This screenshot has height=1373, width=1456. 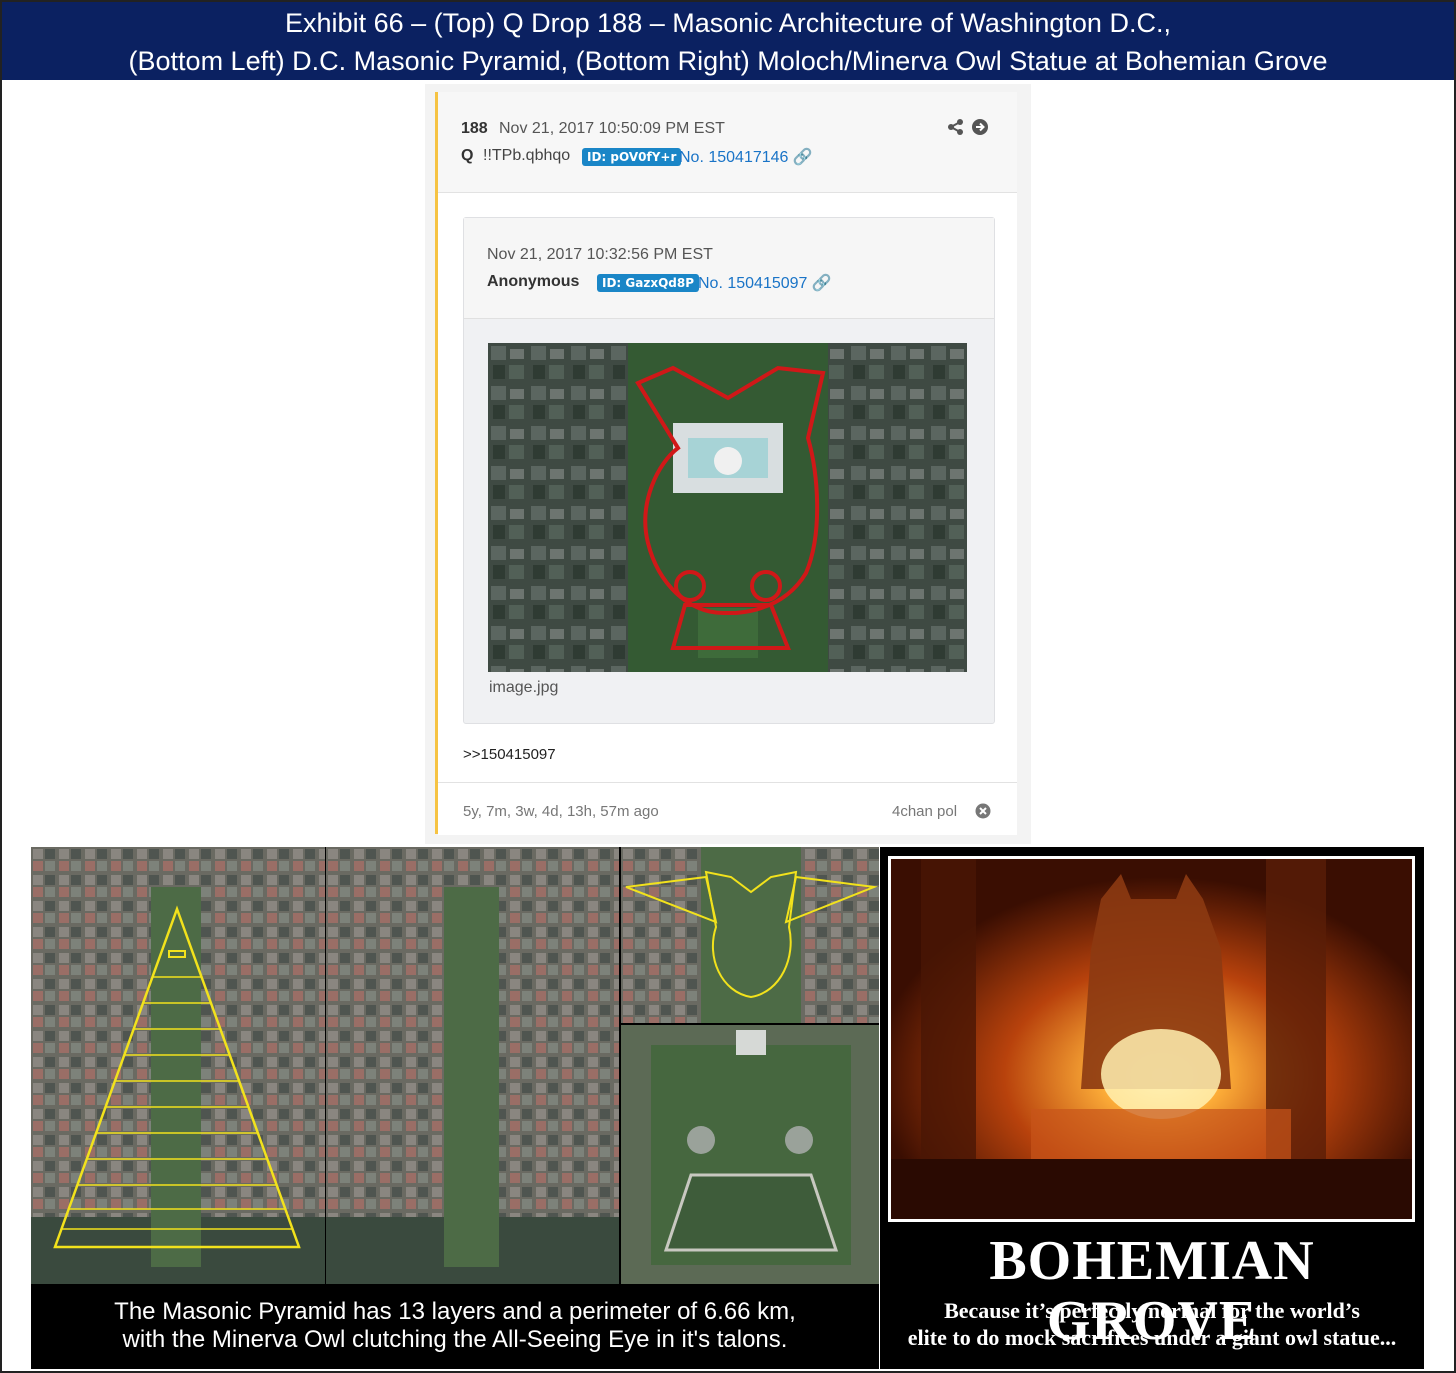 What do you see at coordinates (727, 808) in the screenshot?
I see `post-footer: 5y, 7m, 3w, 4d, 13h, 57m ago 4chan pol` at bounding box center [727, 808].